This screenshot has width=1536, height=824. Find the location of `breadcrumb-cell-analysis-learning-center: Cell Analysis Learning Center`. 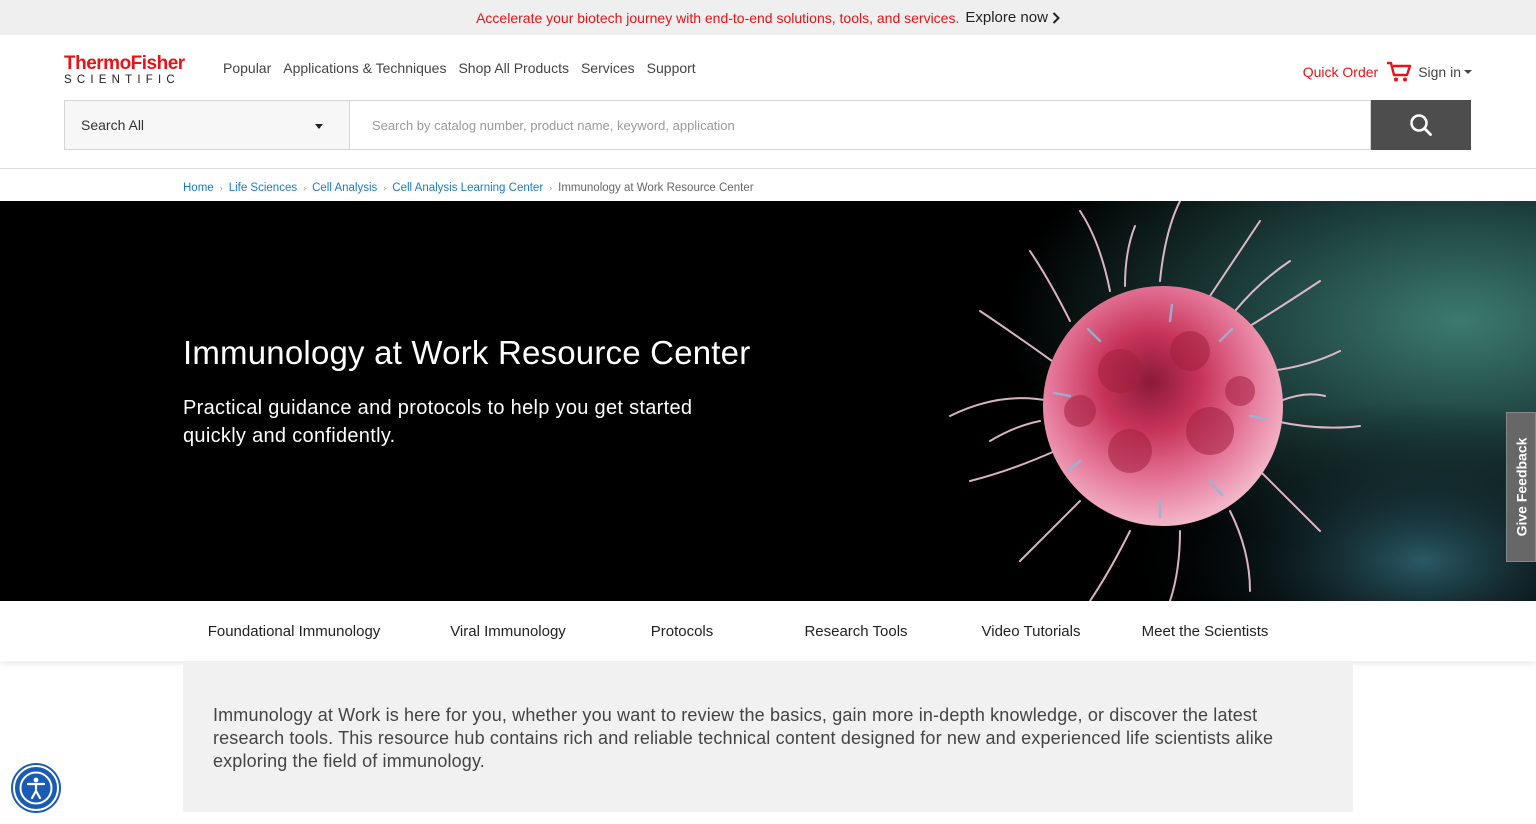

breadcrumb-cell-analysis-learning-center: Cell Analysis Learning Center is located at coordinates (467, 188).